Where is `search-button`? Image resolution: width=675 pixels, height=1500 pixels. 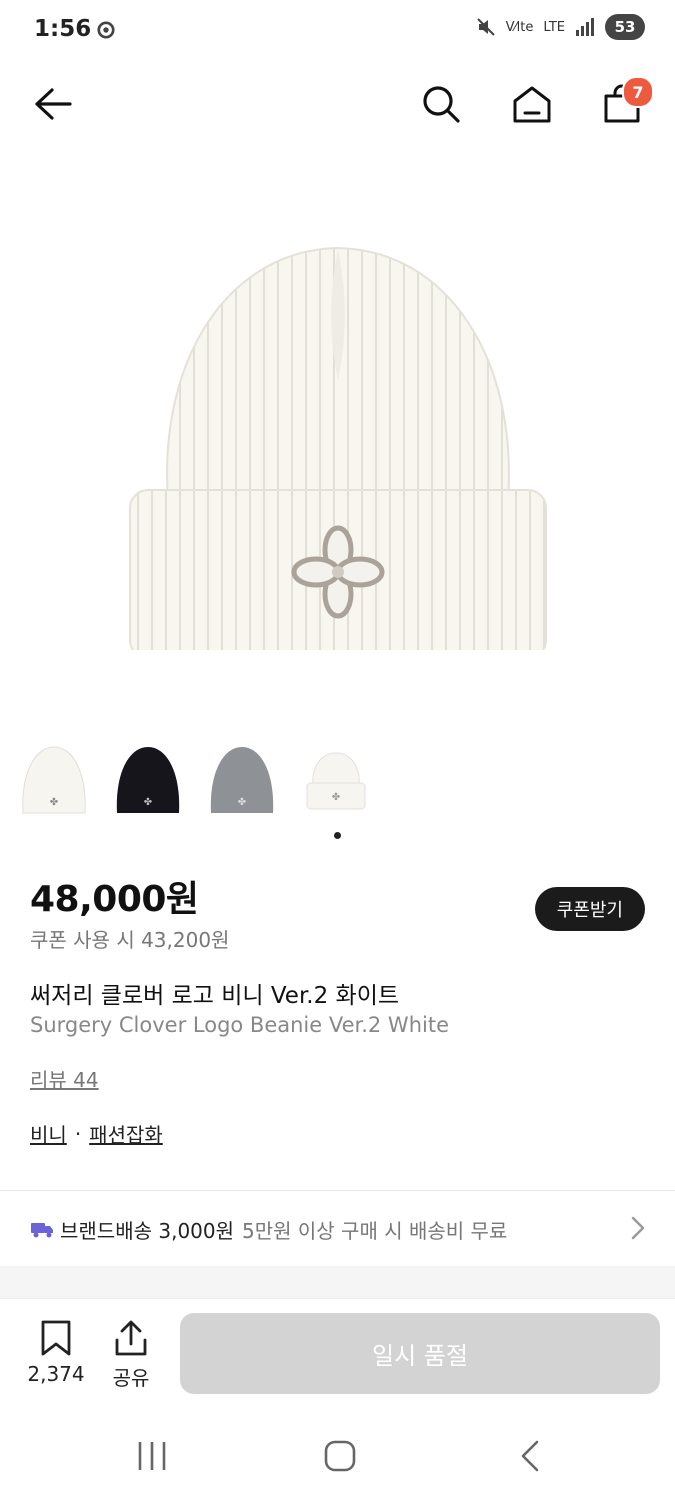 search-button is located at coordinates (441, 104).